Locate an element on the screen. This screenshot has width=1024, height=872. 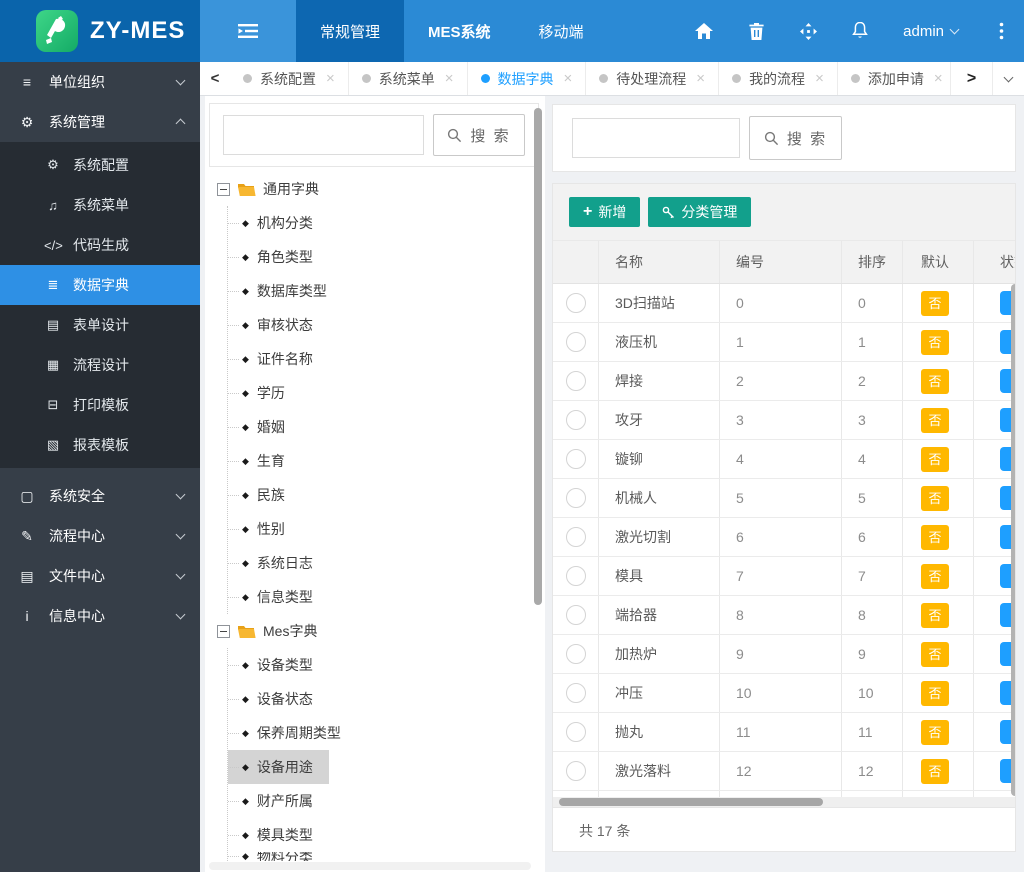
sidebar-submenu-item: </> 代码生成 is located at coordinates (100, 245).